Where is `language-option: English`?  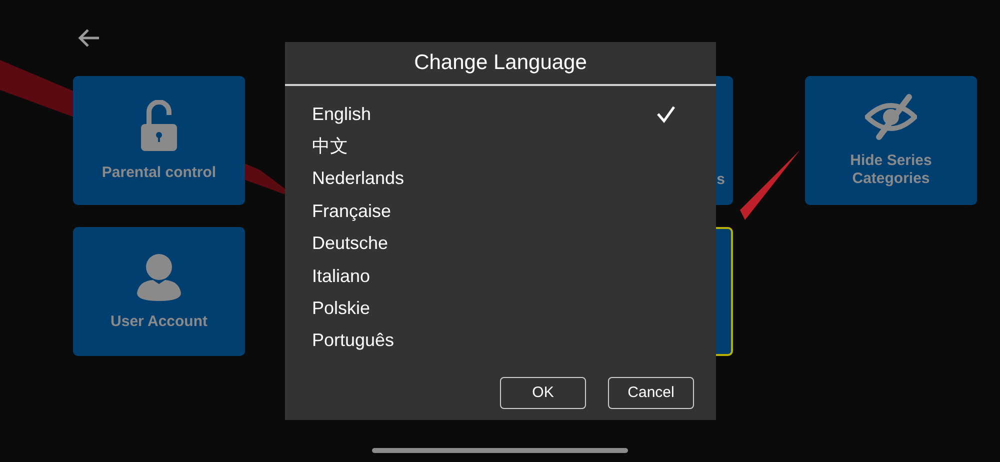 language-option: English is located at coordinates (500, 114).